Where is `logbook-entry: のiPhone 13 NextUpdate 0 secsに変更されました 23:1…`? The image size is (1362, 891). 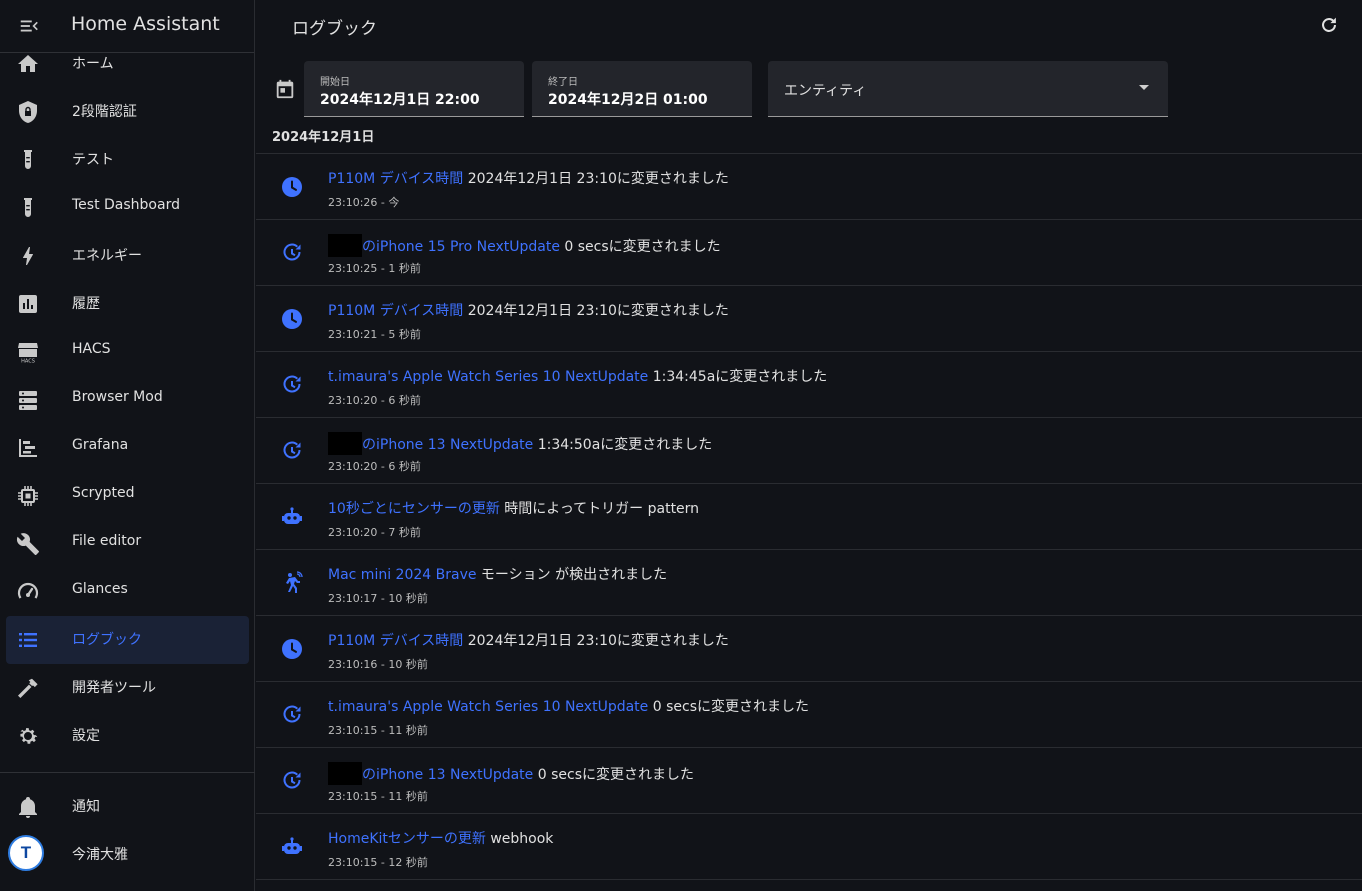
logbook-entry: のiPhone 13 NextUpdate 0 secsに変更されました 23:1… is located at coordinates (809, 781).